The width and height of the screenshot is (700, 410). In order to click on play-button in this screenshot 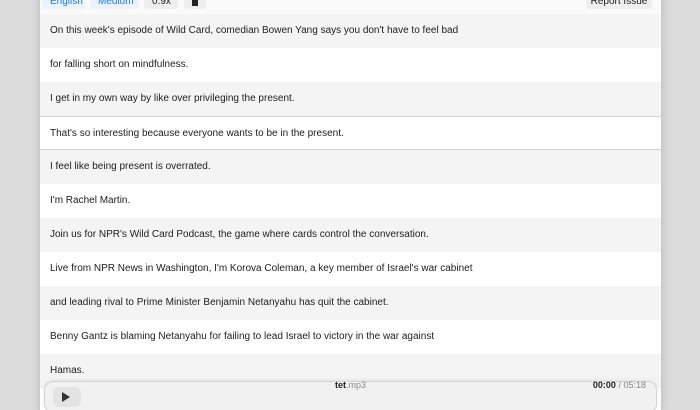, I will do `click(67, 397)`.